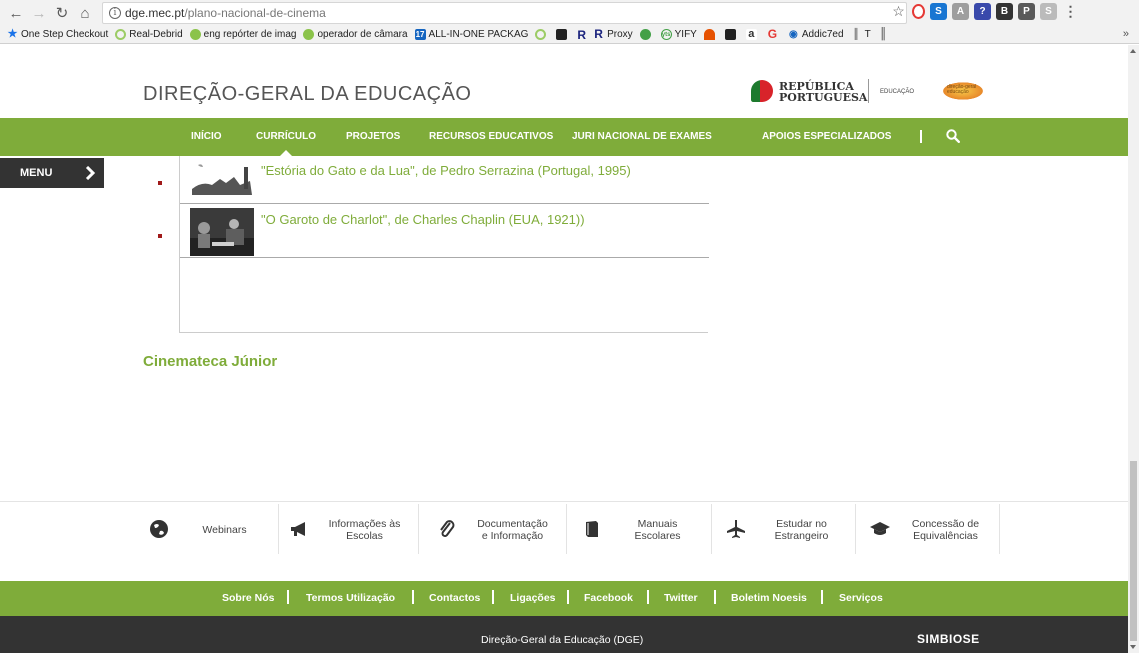  Describe the element at coordinates (471, 34) in the screenshot. I see `bookmark-item: 17 ALL-IN-ONE PACKAG` at that location.